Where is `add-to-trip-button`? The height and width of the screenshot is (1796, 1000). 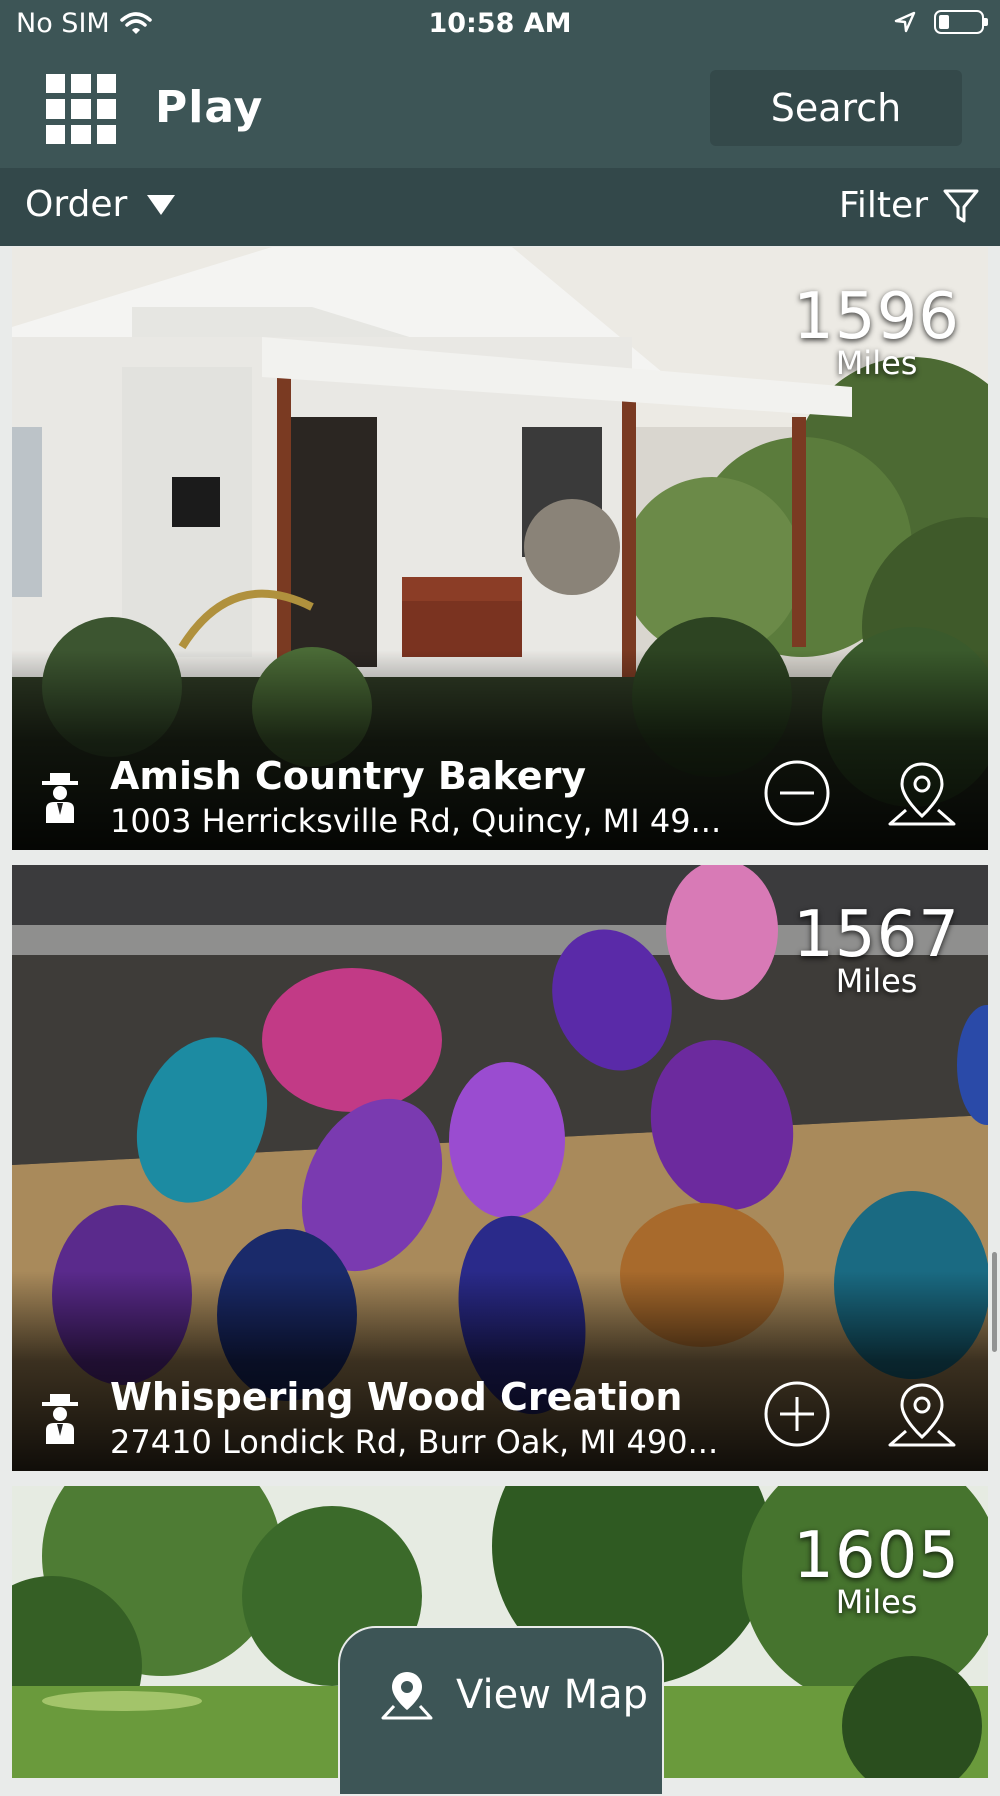 add-to-trip-button is located at coordinates (797, 1414).